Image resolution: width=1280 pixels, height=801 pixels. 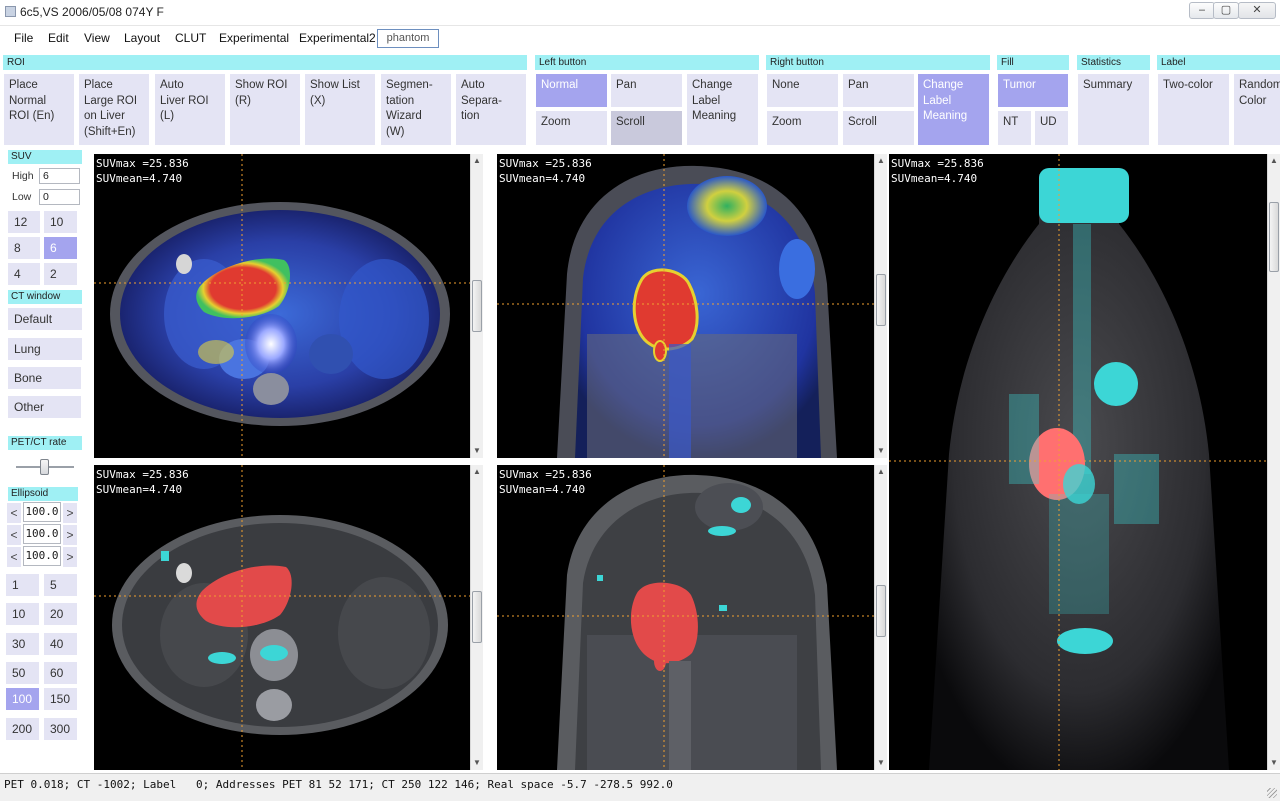 What do you see at coordinates (114, 109) in the screenshot?
I see `place-large-roi-button: Place Large ROI on Liver (Shift+En)` at bounding box center [114, 109].